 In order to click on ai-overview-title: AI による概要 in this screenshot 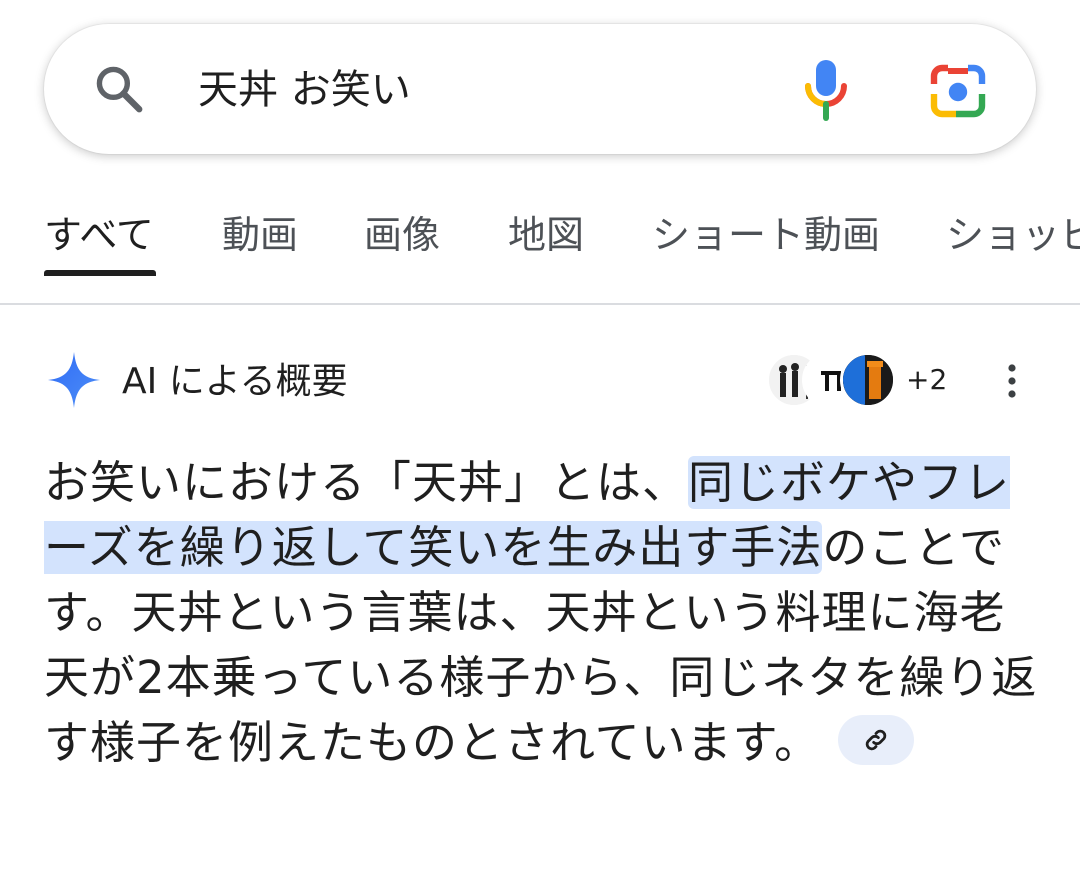, I will do `click(235, 381)`.